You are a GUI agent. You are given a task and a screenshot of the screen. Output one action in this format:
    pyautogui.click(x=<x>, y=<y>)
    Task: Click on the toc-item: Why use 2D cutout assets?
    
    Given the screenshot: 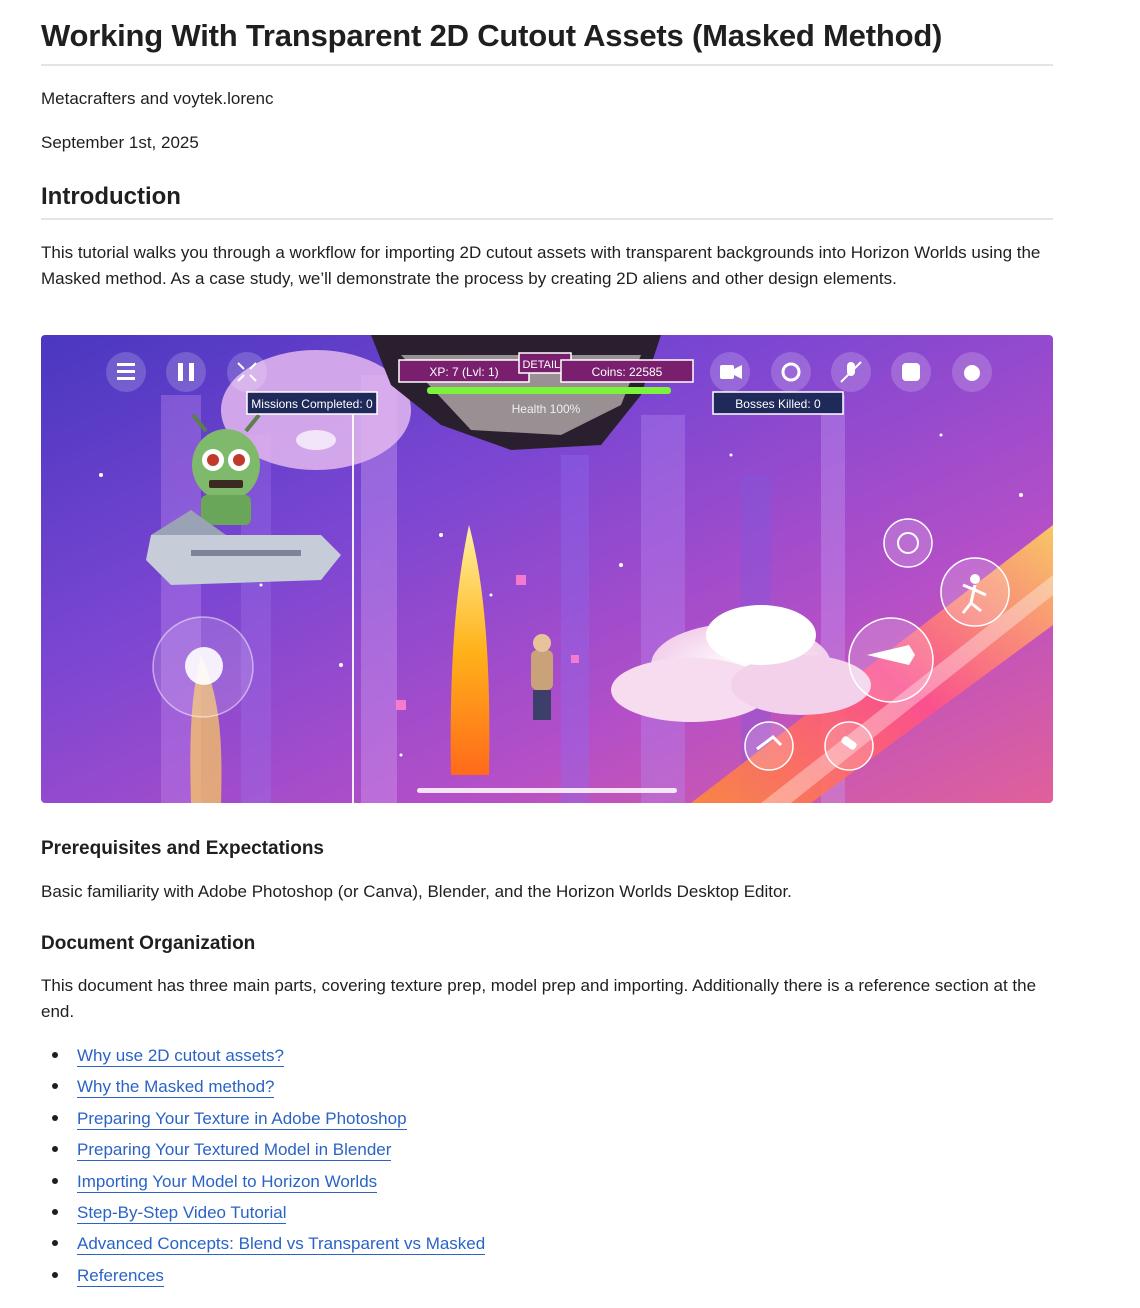 What is the action you would take?
    pyautogui.click(x=263, y=1055)
    